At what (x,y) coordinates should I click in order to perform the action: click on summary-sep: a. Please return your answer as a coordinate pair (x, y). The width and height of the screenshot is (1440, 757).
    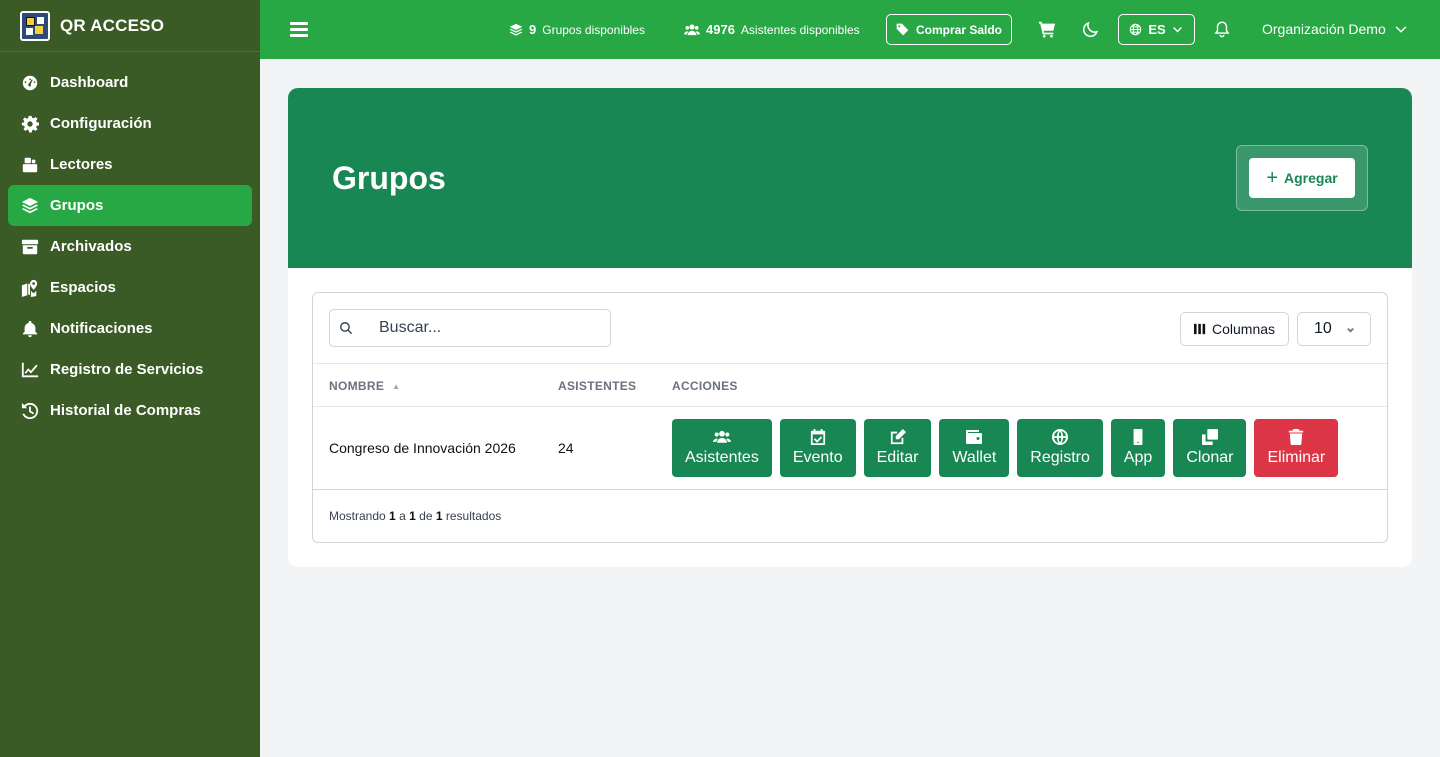
    Looking at the image, I should click on (402, 516).